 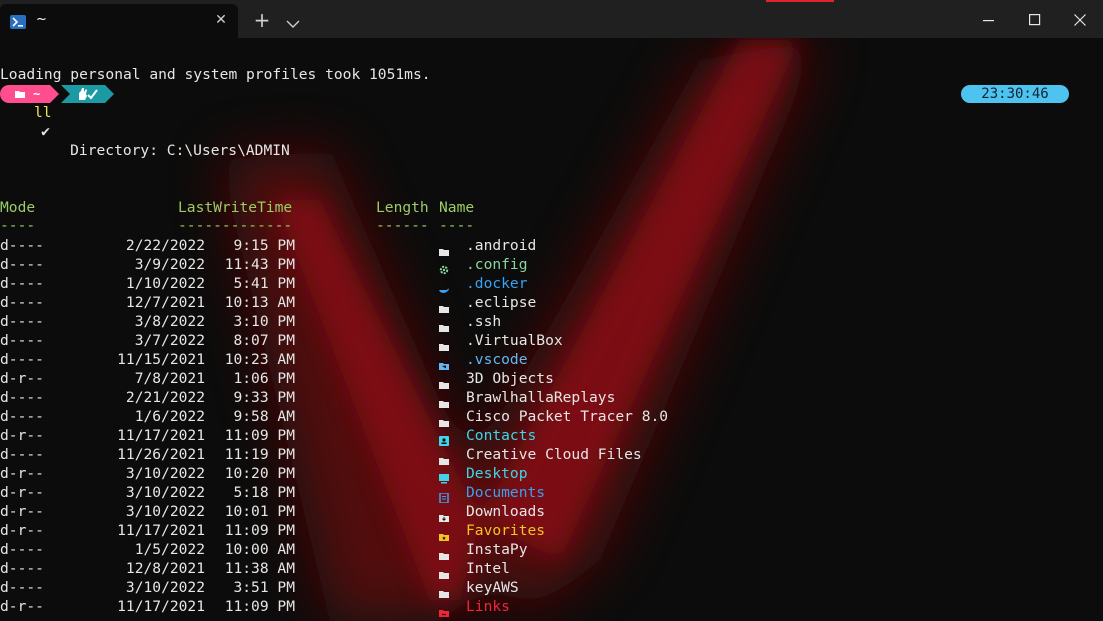 What do you see at coordinates (259, 302) in the screenshot?
I see `entry-time: 10:13 AM` at bounding box center [259, 302].